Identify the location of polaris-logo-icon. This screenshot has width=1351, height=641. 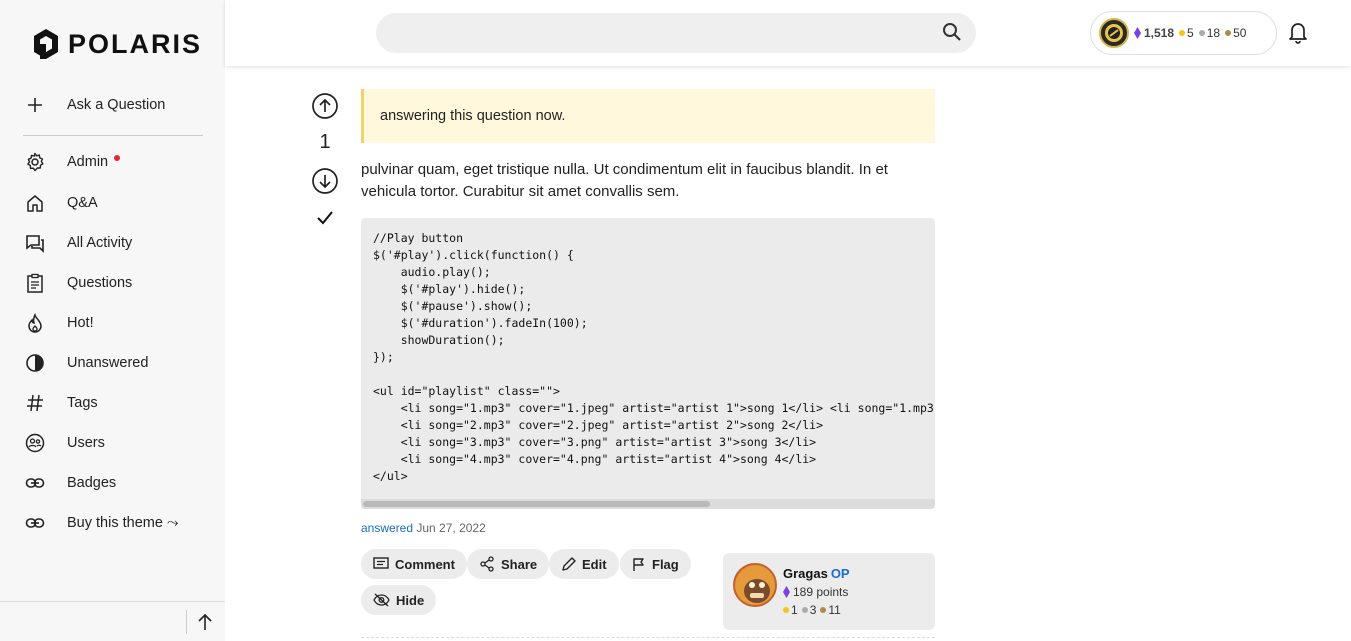
(46, 44).